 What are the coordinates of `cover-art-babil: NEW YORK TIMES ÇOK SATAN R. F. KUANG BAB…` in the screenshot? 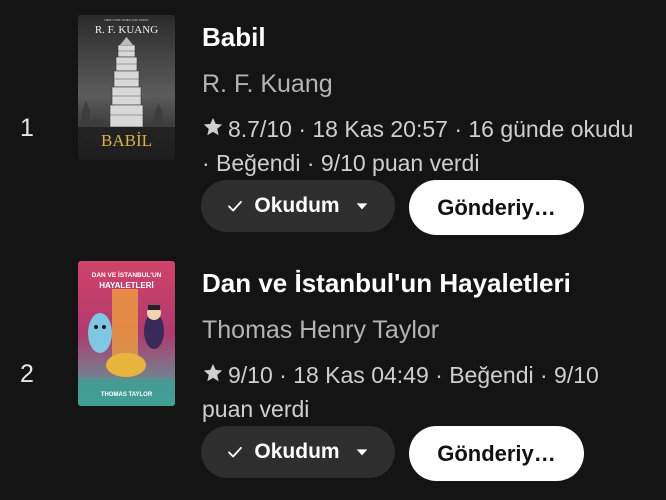 It's located at (126, 87).